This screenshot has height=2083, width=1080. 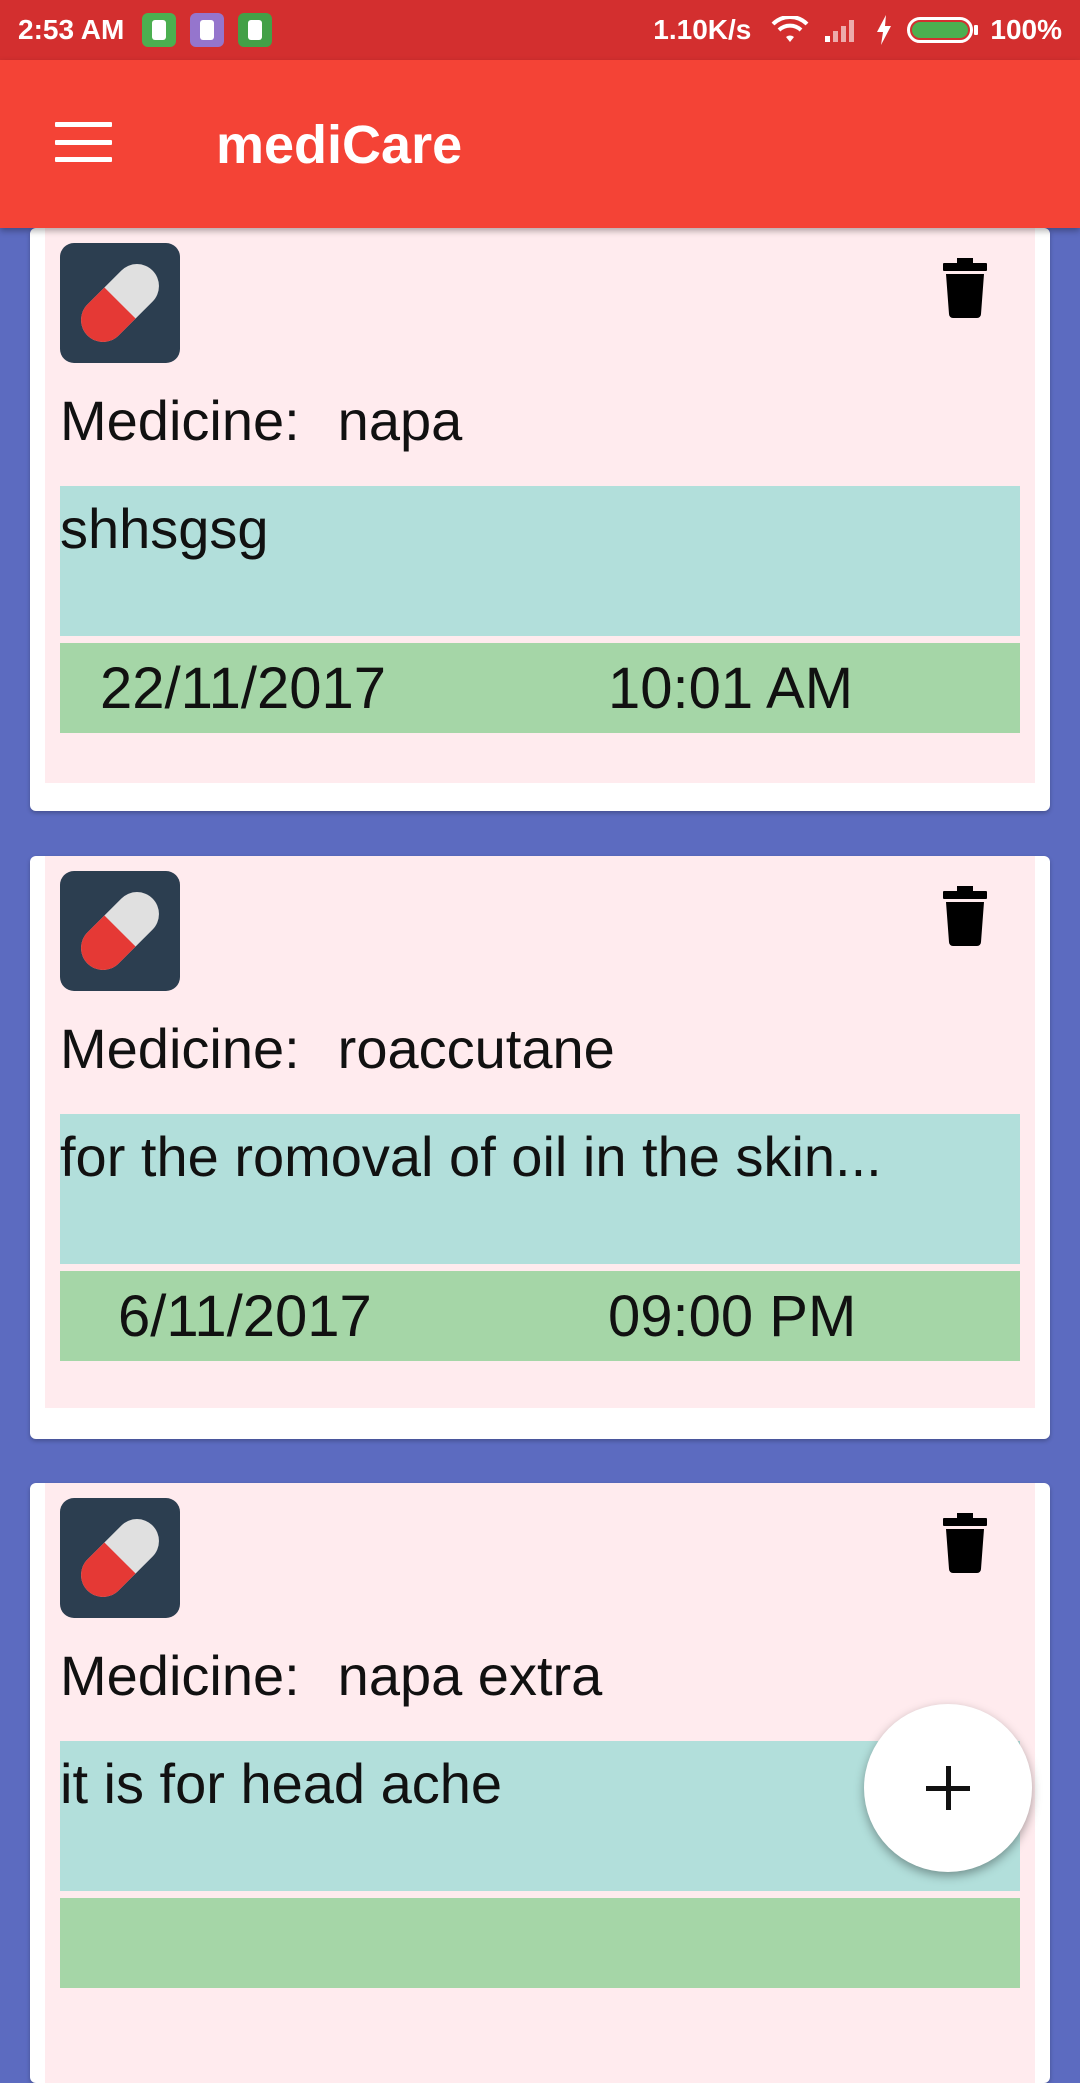 What do you see at coordinates (540, 688) in the screenshot?
I see `medicine-datetime: 22/11/2017 10:01 AM` at bounding box center [540, 688].